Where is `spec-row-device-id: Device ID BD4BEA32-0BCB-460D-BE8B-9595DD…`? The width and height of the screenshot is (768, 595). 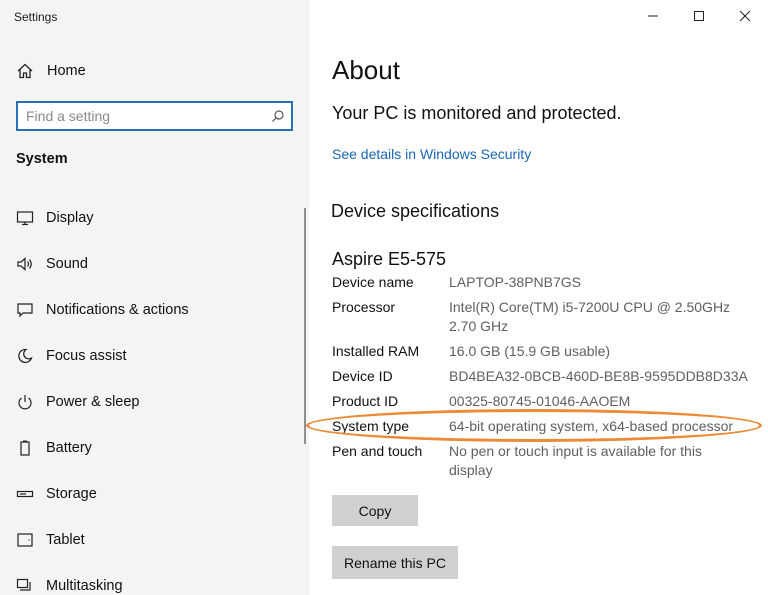
spec-row-device-id: Device ID BD4BEA32-0BCB-460D-BE8B-9595DD… is located at coordinates (547, 376).